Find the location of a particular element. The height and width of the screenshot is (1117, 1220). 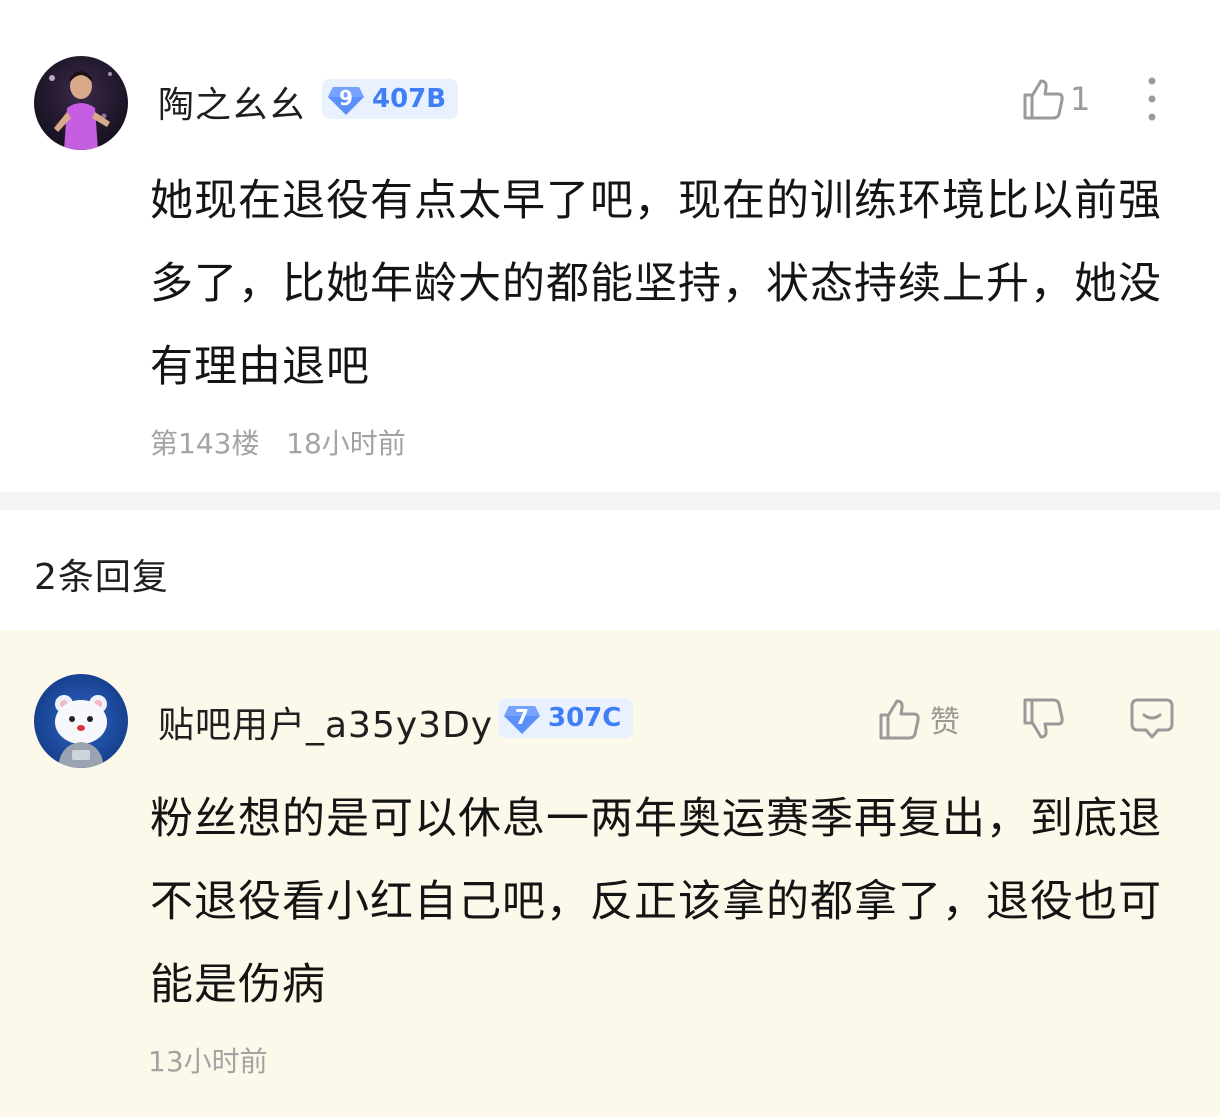

reply-comment-button is located at coordinates (1152, 719).